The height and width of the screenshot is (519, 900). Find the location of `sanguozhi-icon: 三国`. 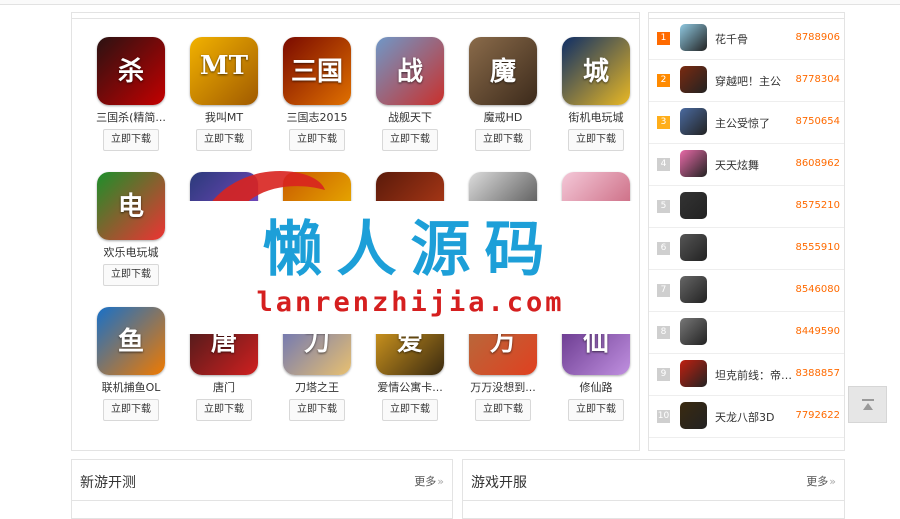

sanguozhi-icon: 三国 is located at coordinates (317, 71).